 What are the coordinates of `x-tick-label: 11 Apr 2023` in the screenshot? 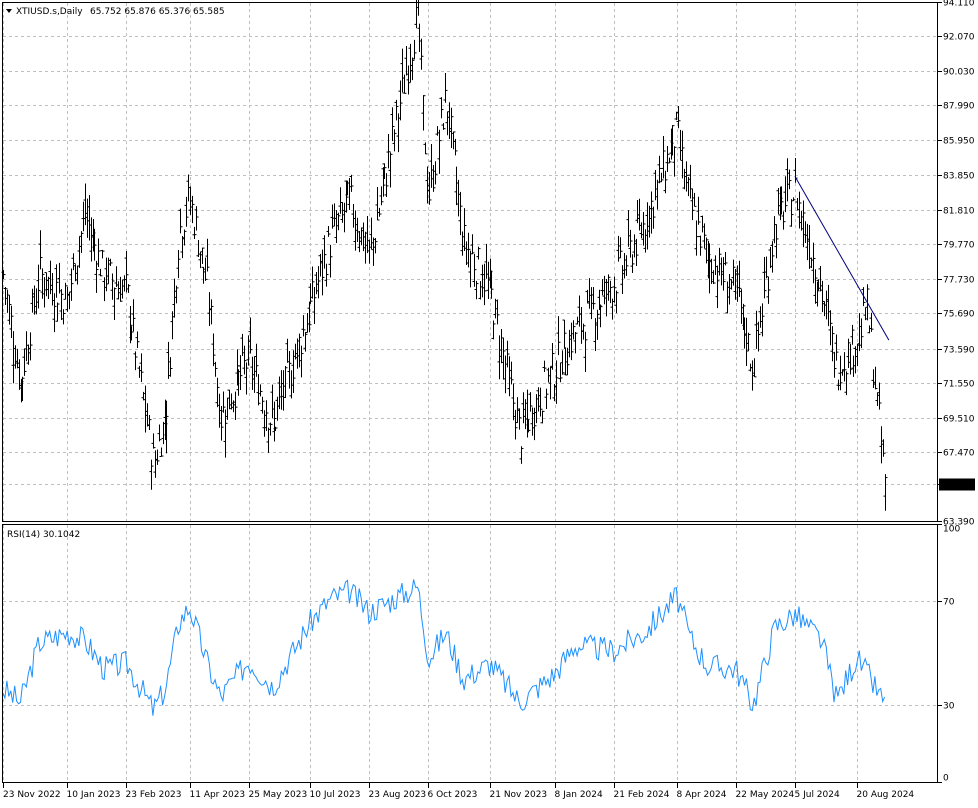 It's located at (218, 795).